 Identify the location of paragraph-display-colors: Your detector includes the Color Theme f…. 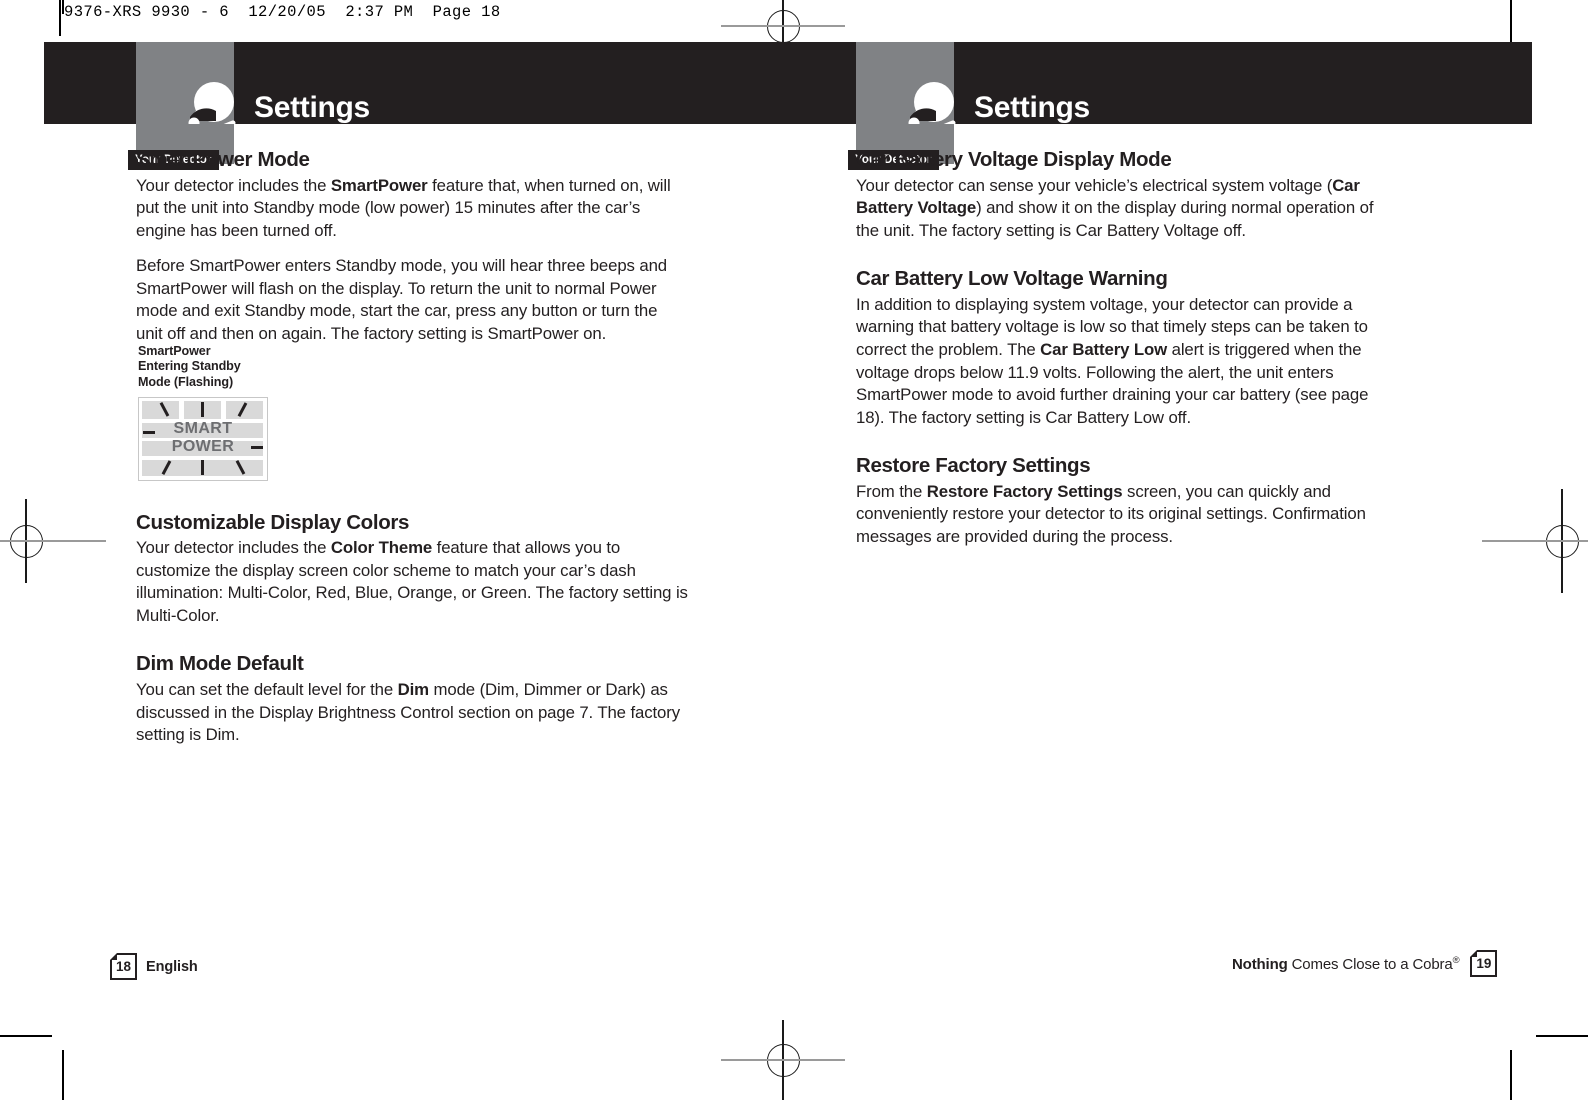
(412, 581).